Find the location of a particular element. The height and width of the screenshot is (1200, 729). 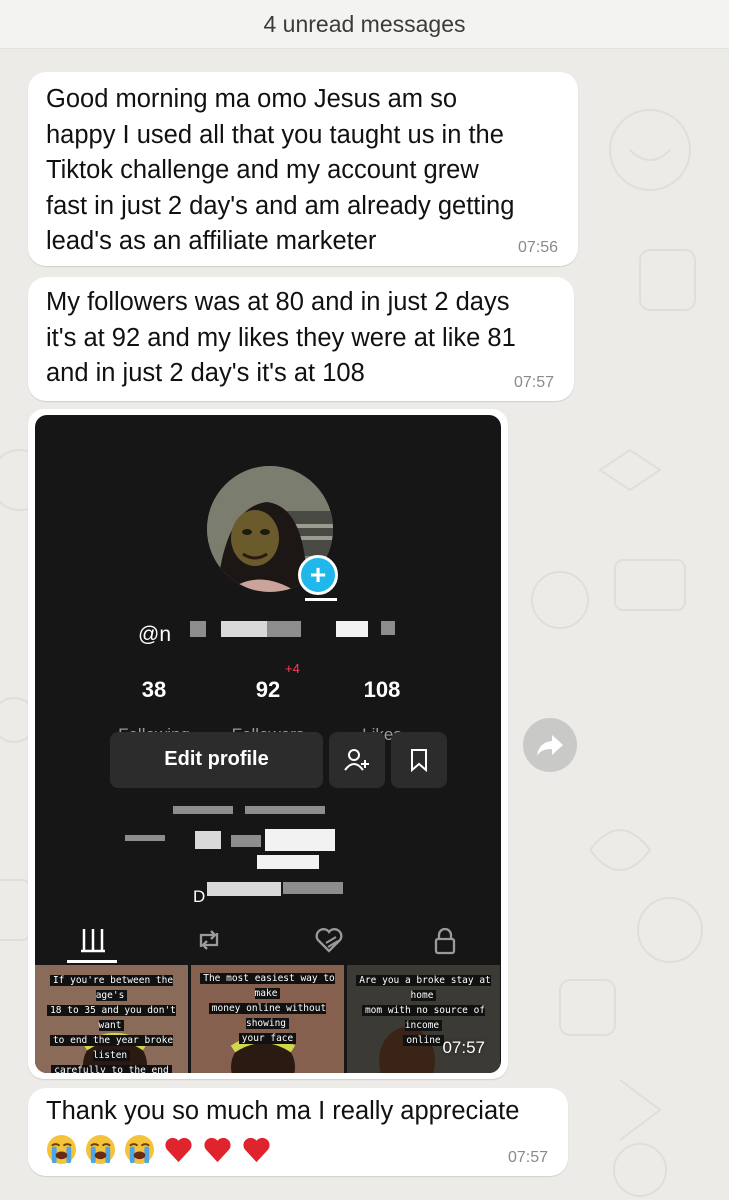

repost-icon is located at coordinates (209, 940).